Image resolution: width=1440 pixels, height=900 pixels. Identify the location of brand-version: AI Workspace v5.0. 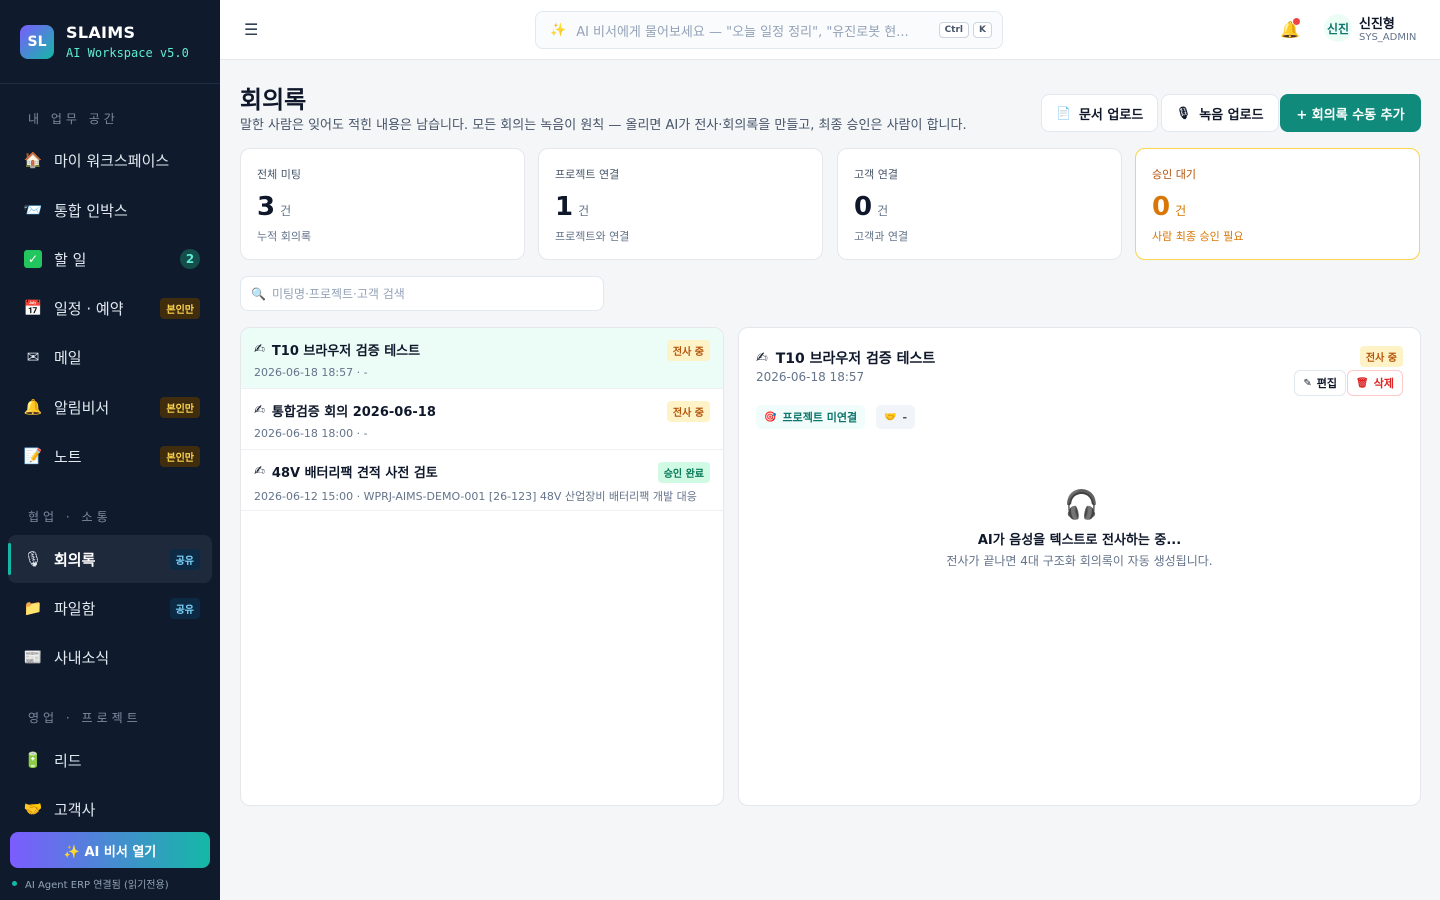
(127, 53).